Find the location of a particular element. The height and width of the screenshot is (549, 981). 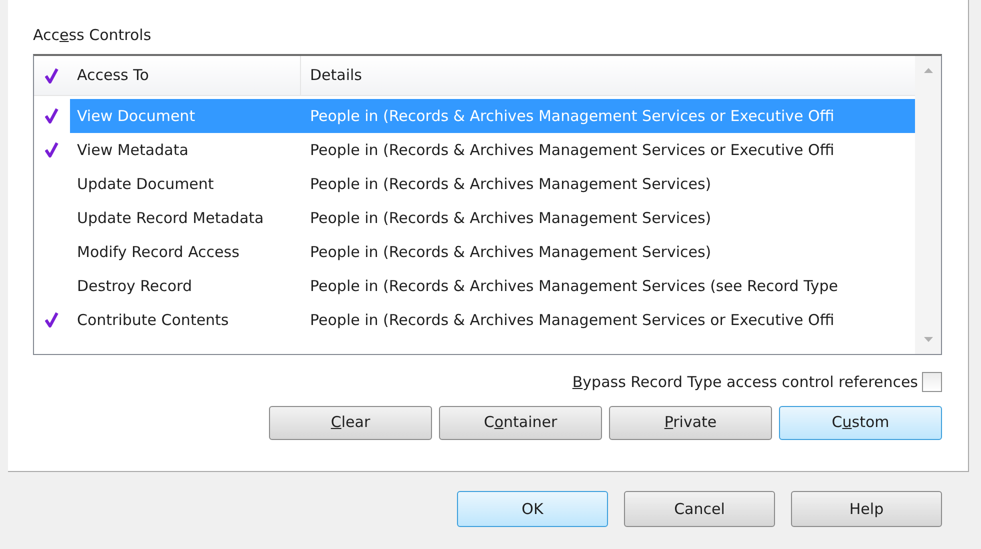

table-row: Update Document People in (Records & Archives Management Services) is located at coordinates (492, 184).